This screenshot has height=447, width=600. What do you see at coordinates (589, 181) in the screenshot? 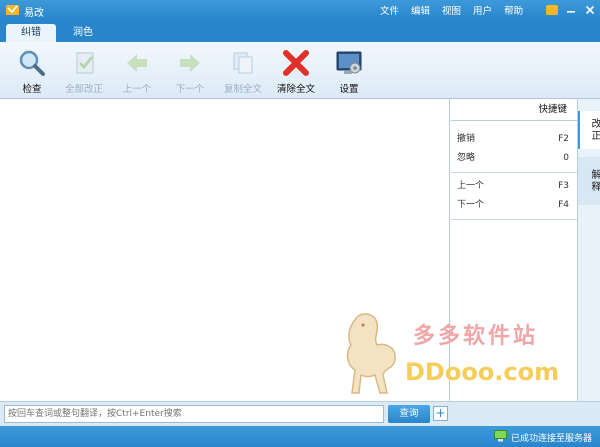
I see `side-tab-explain: 解释` at bounding box center [589, 181].